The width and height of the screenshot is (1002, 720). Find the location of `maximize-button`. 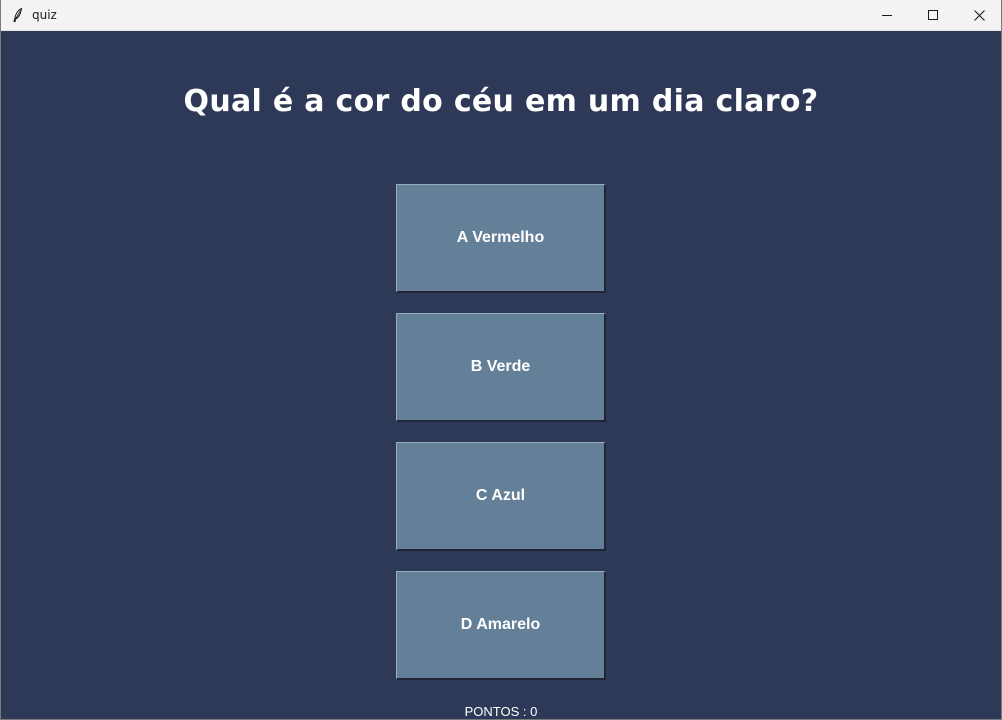

maximize-button is located at coordinates (933, 15).